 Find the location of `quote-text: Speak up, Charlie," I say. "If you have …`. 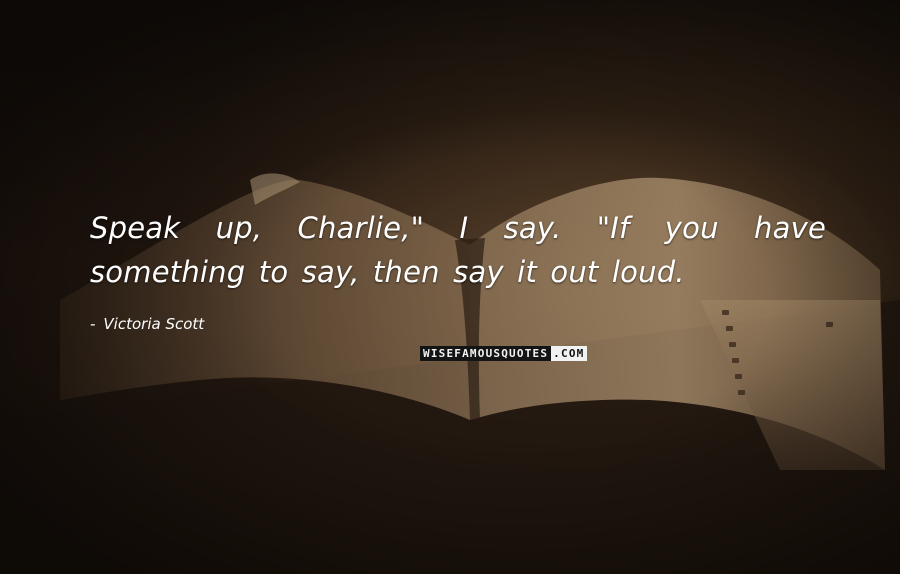

quote-text: Speak up, Charlie," I say. "If you have … is located at coordinates (458, 250).